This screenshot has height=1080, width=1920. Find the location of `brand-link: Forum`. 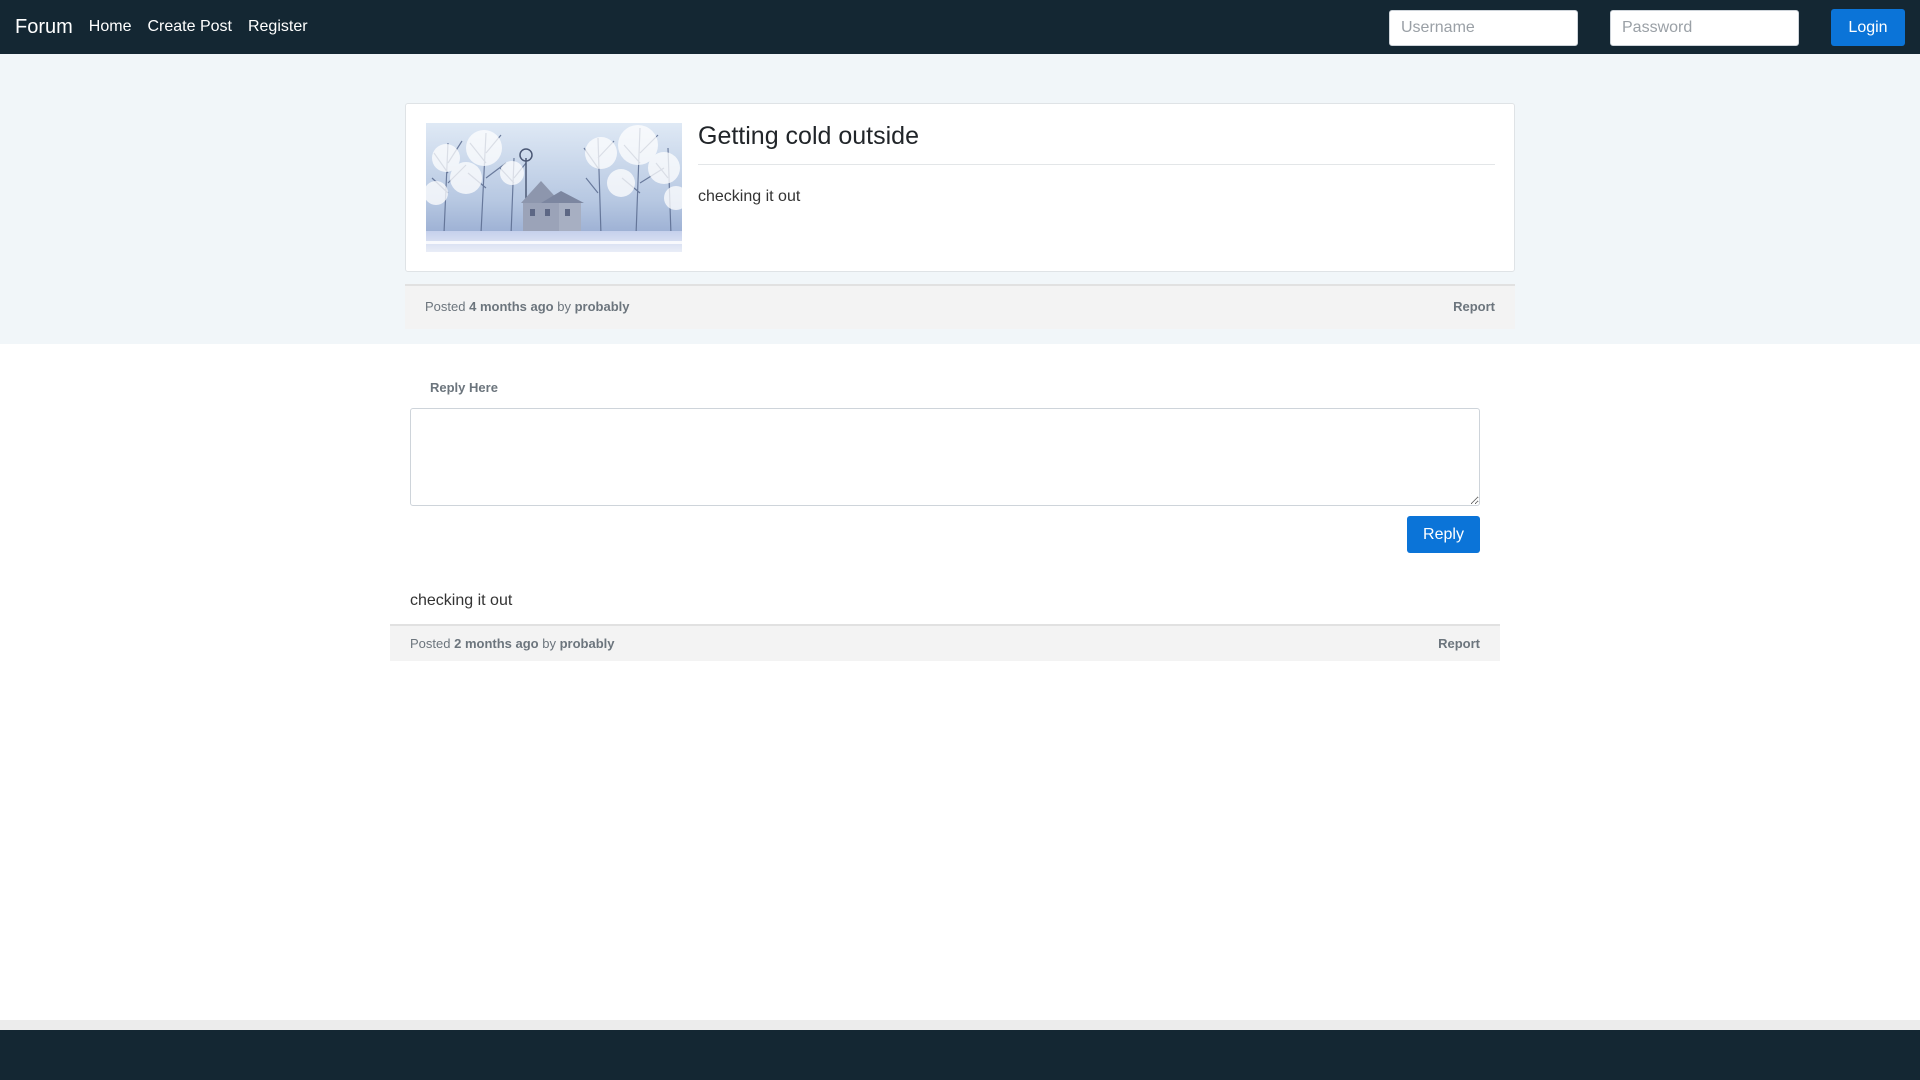

brand-link: Forum is located at coordinates (44, 27).